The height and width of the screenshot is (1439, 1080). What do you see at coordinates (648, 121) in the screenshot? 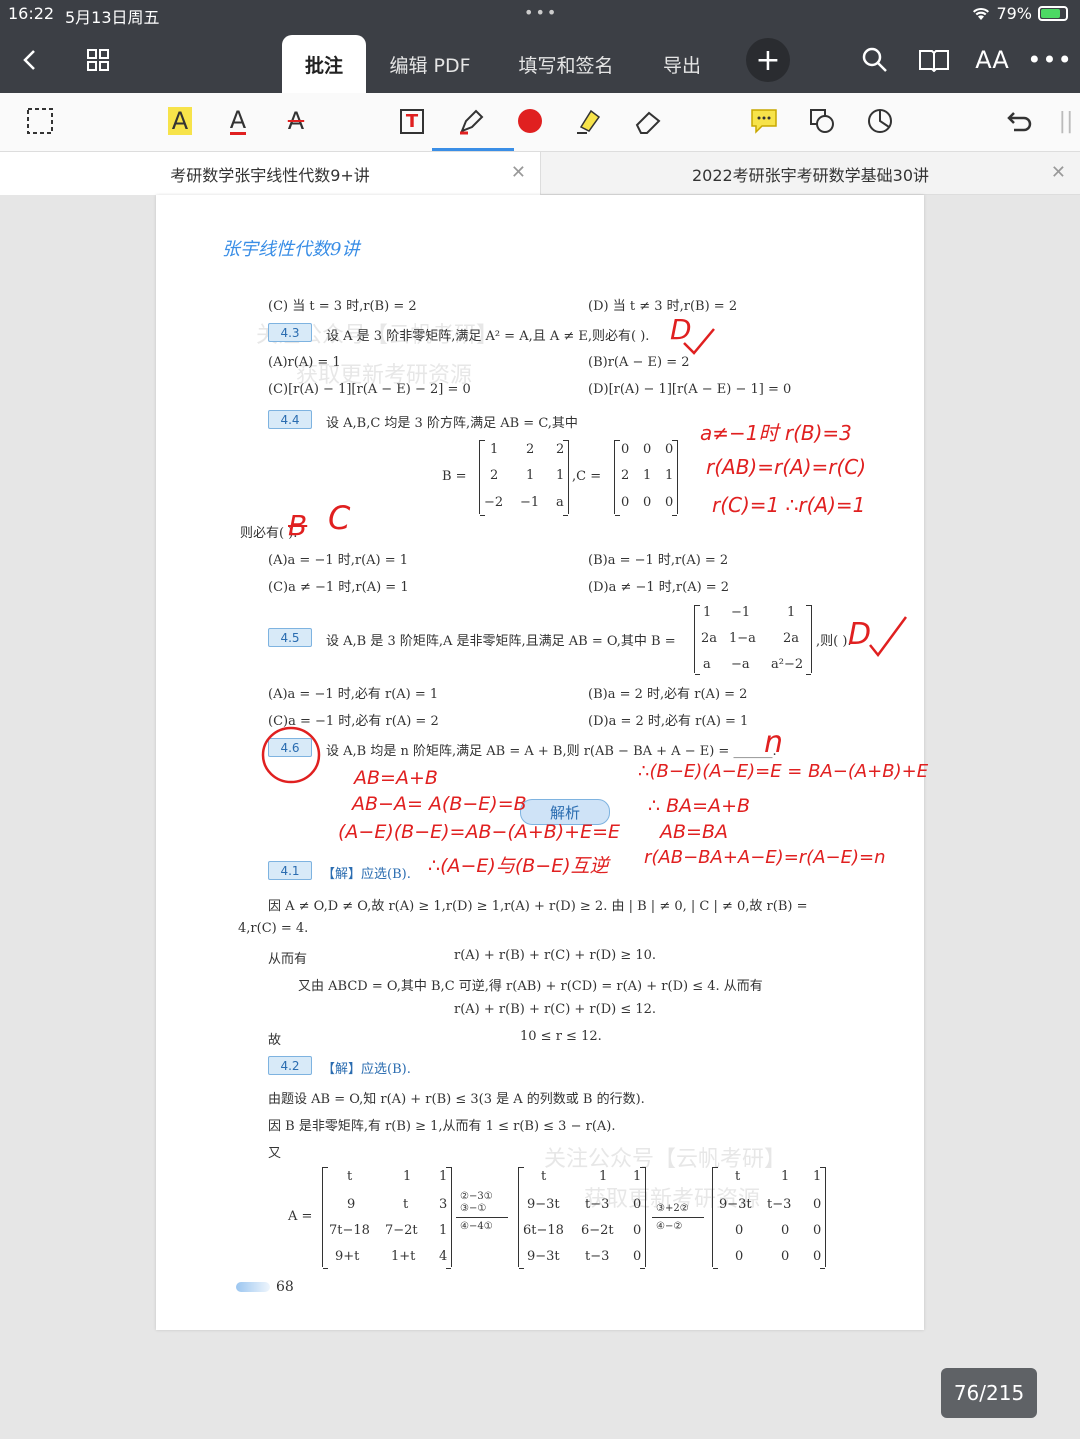
I see `eraser-icon` at bounding box center [648, 121].